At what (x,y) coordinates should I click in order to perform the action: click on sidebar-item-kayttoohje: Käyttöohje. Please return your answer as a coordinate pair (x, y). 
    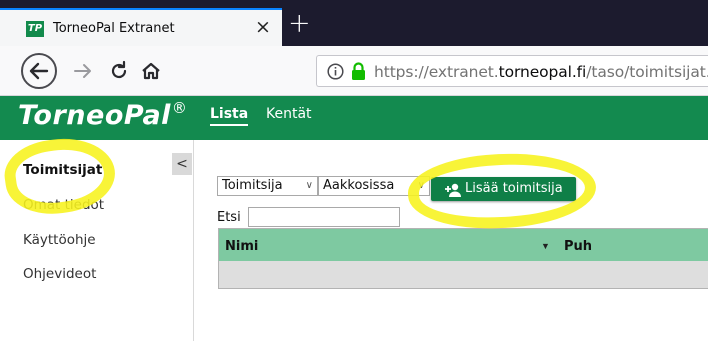
    Looking at the image, I should click on (59, 240).